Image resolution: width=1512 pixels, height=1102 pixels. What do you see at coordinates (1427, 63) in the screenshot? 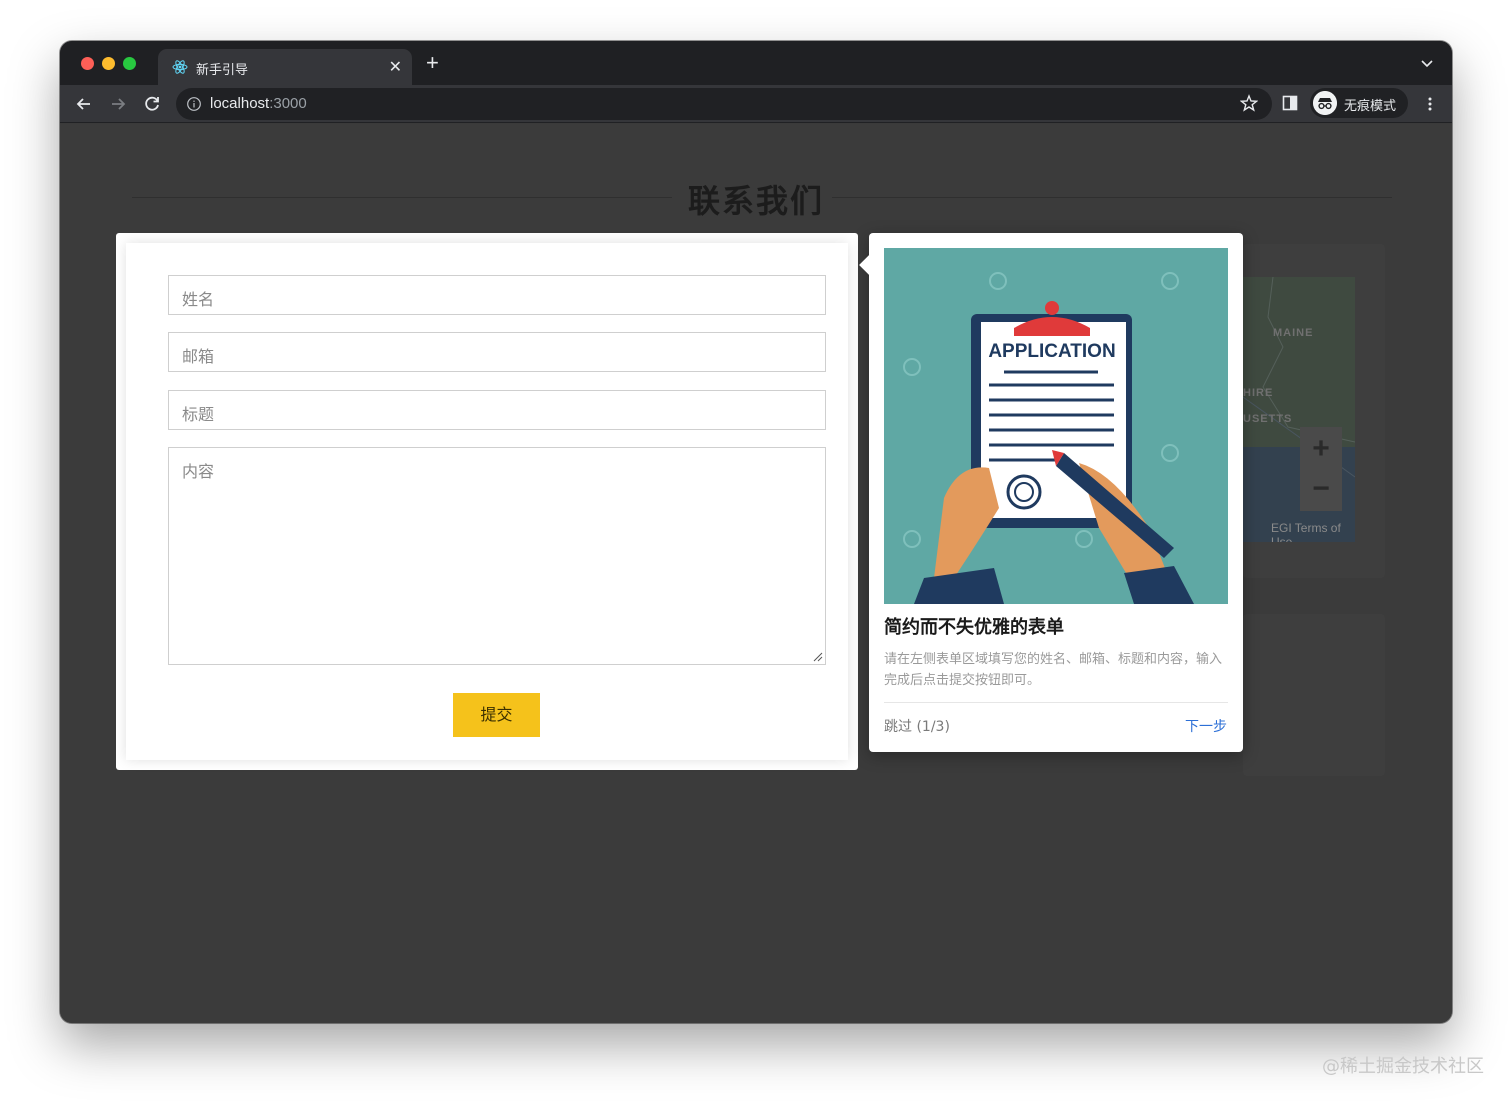
I see `chevron-down-icon` at bounding box center [1427, 63].